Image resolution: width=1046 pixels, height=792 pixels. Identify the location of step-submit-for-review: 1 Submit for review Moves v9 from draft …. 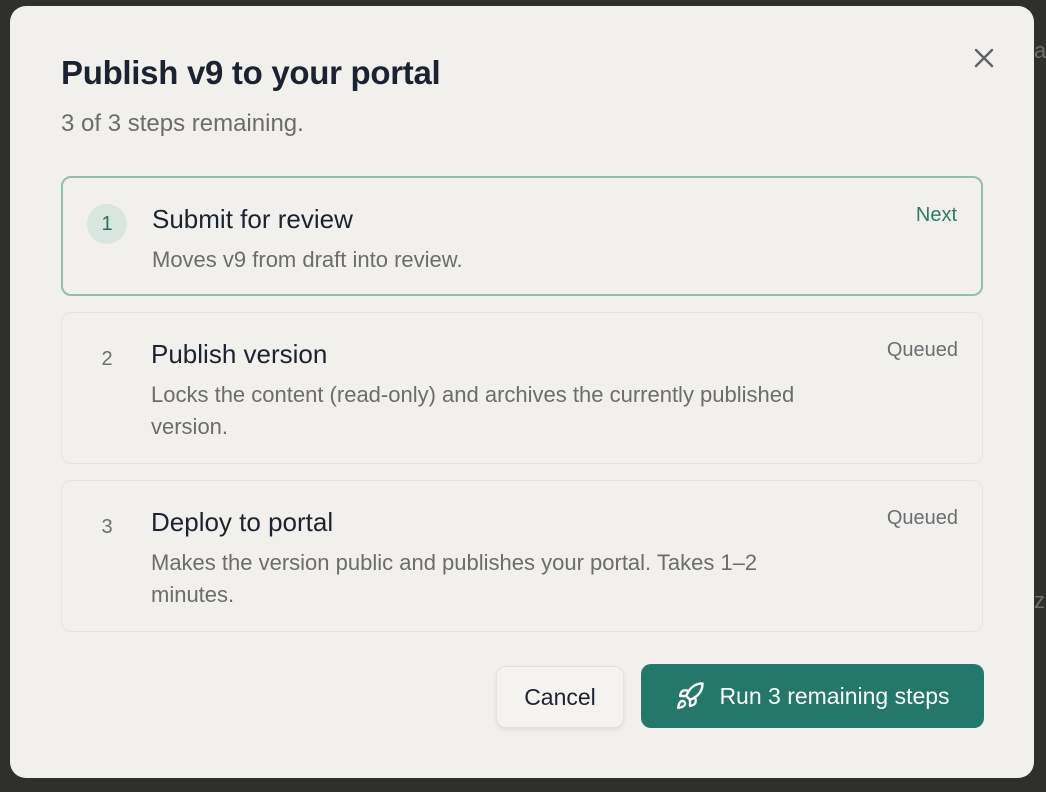
(522, 236).